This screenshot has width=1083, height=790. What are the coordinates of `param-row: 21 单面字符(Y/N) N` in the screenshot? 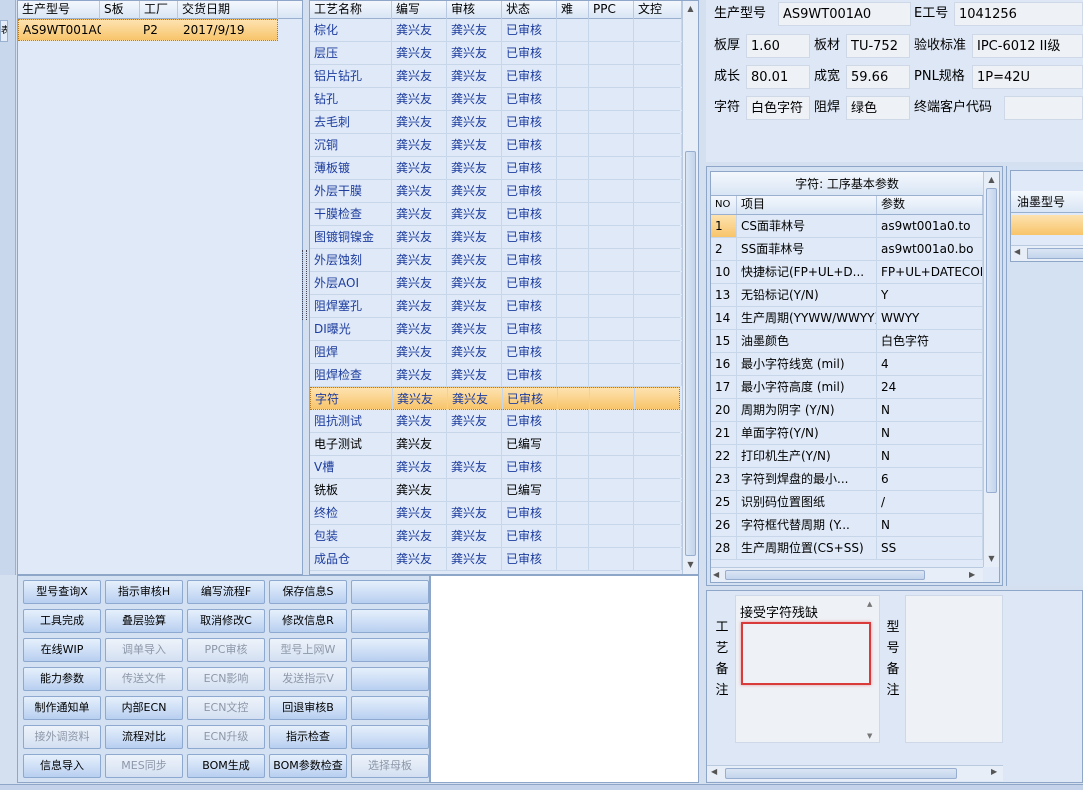 It's located at (847, 433).